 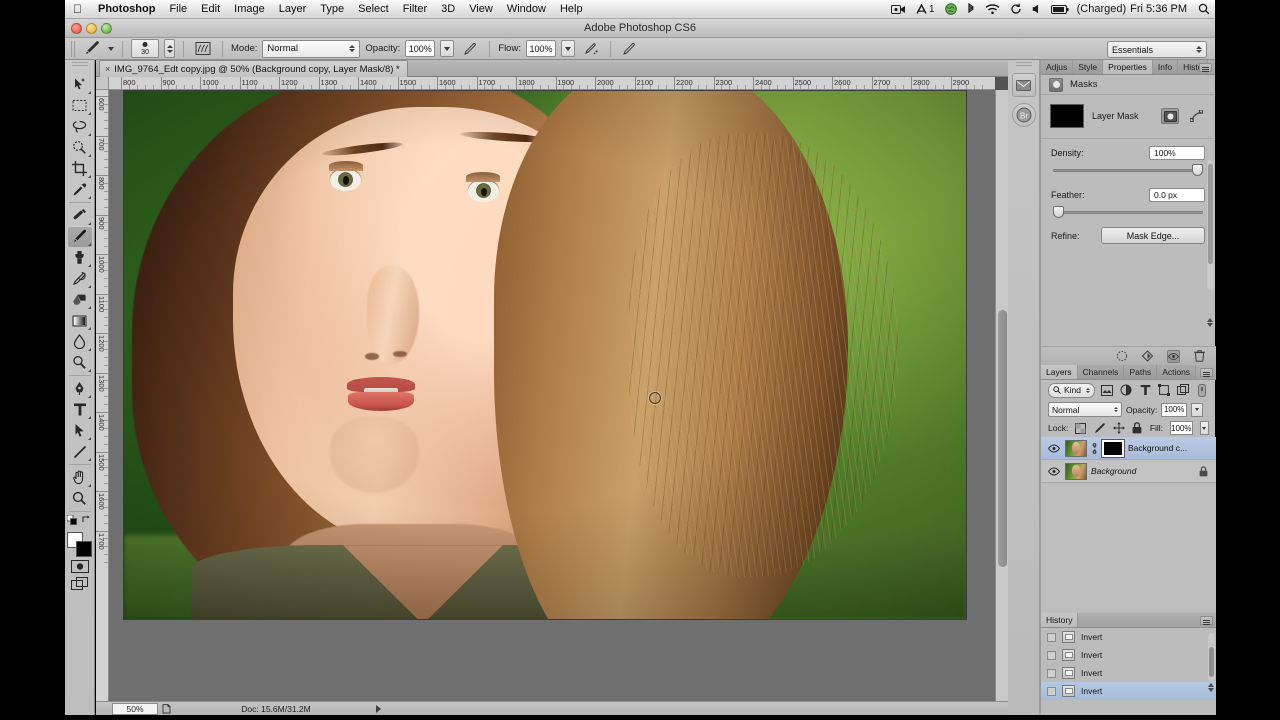 I want to click on list-item: Invert, so click(x=1128, y=655).